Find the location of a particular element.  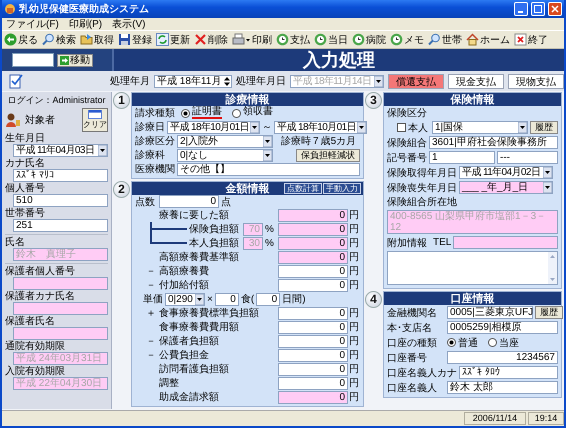

radio-option: 領収書 is located at coordinates (252, 113).